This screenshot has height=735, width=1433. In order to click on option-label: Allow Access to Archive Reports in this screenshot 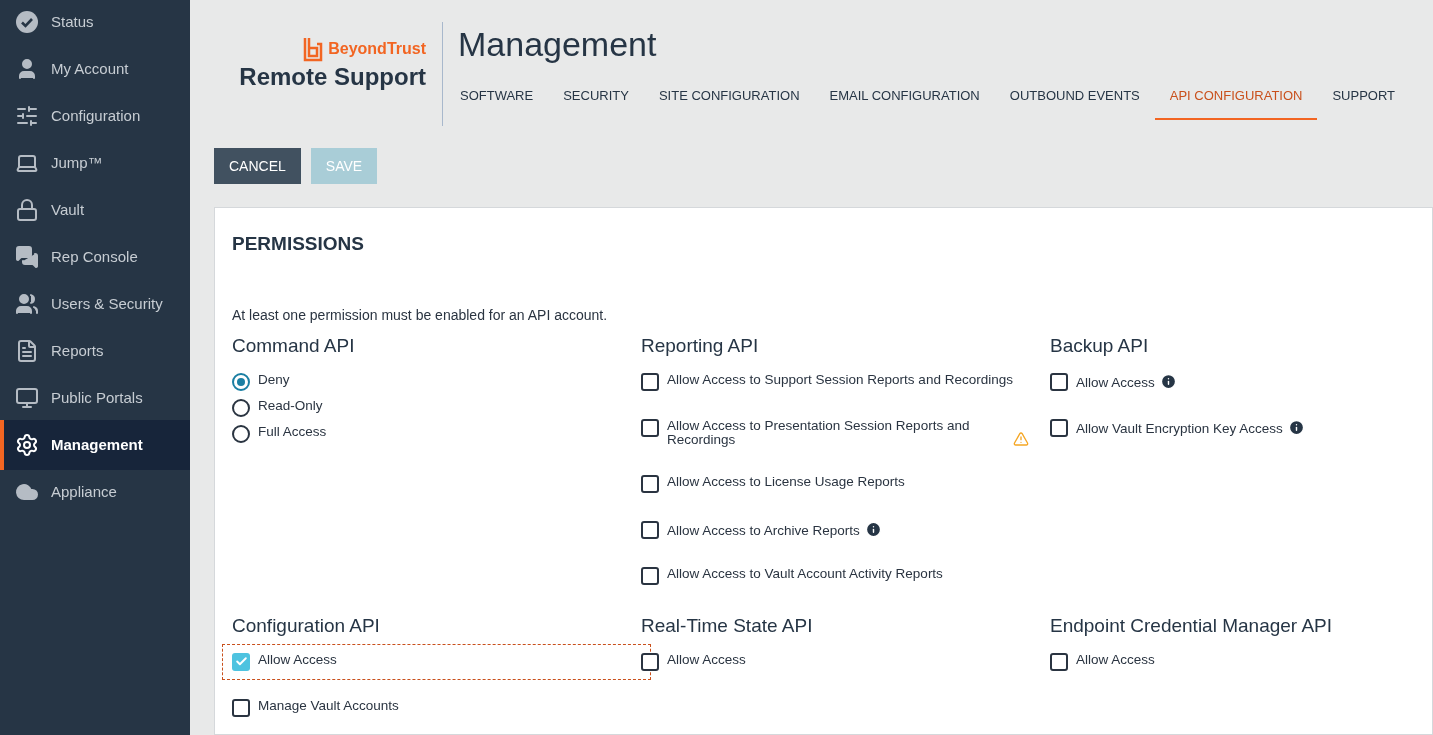, I will do `click(763, 530)`.